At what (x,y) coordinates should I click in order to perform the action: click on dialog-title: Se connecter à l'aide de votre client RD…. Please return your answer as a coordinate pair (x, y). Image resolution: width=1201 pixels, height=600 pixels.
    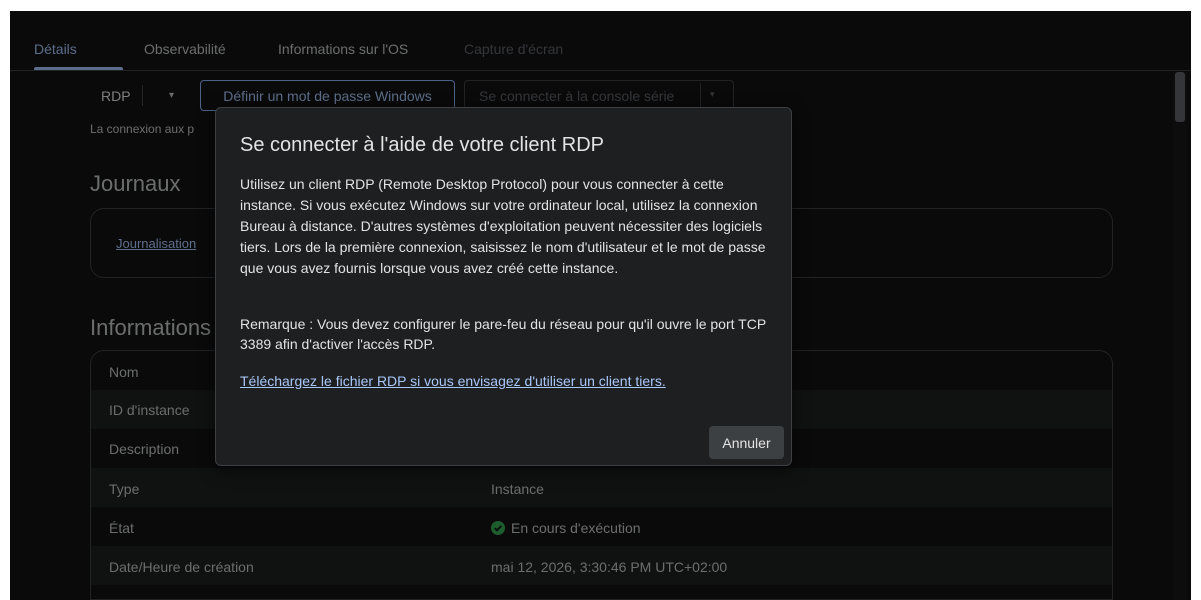
    Looking at the image, I should click on (422, 145).